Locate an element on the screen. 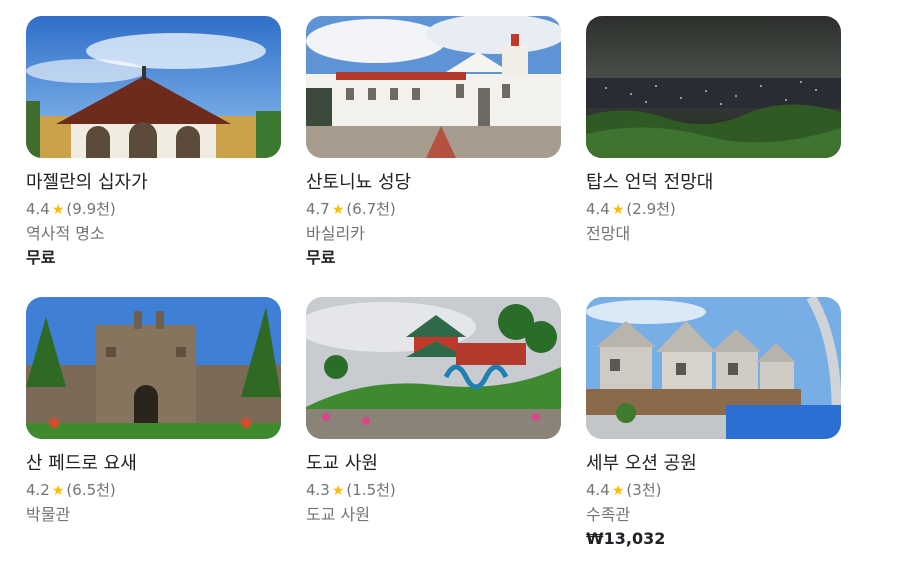 The image size is (907, 567). place-card-cebu-ocean-park: 세부 오션 공원 4.4 ★ (3천) 수족관 ₩13,032 is located at coordinates (714, 423).